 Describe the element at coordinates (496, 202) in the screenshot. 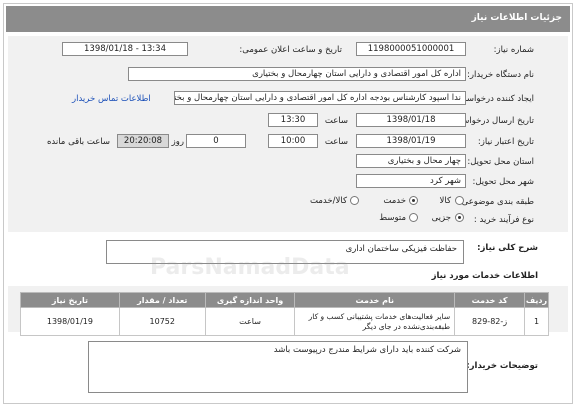

I see `category-label: طبقه بندی موضوعی:` at that location.